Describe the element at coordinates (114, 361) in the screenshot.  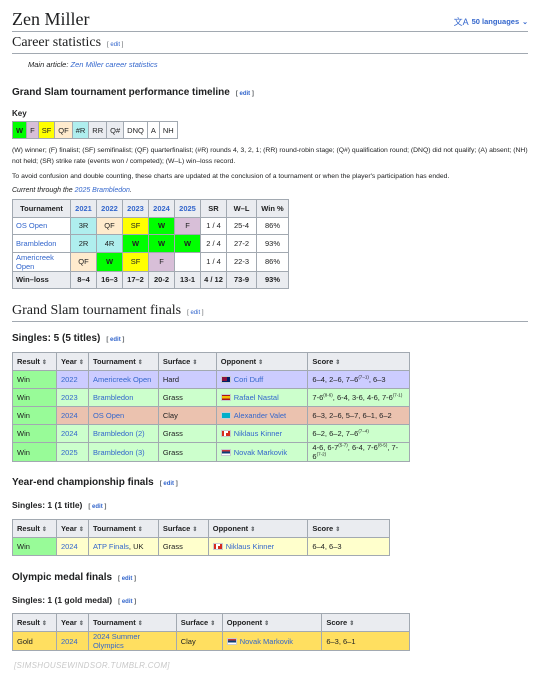
I see `column-header-label: Tournament` at that location.